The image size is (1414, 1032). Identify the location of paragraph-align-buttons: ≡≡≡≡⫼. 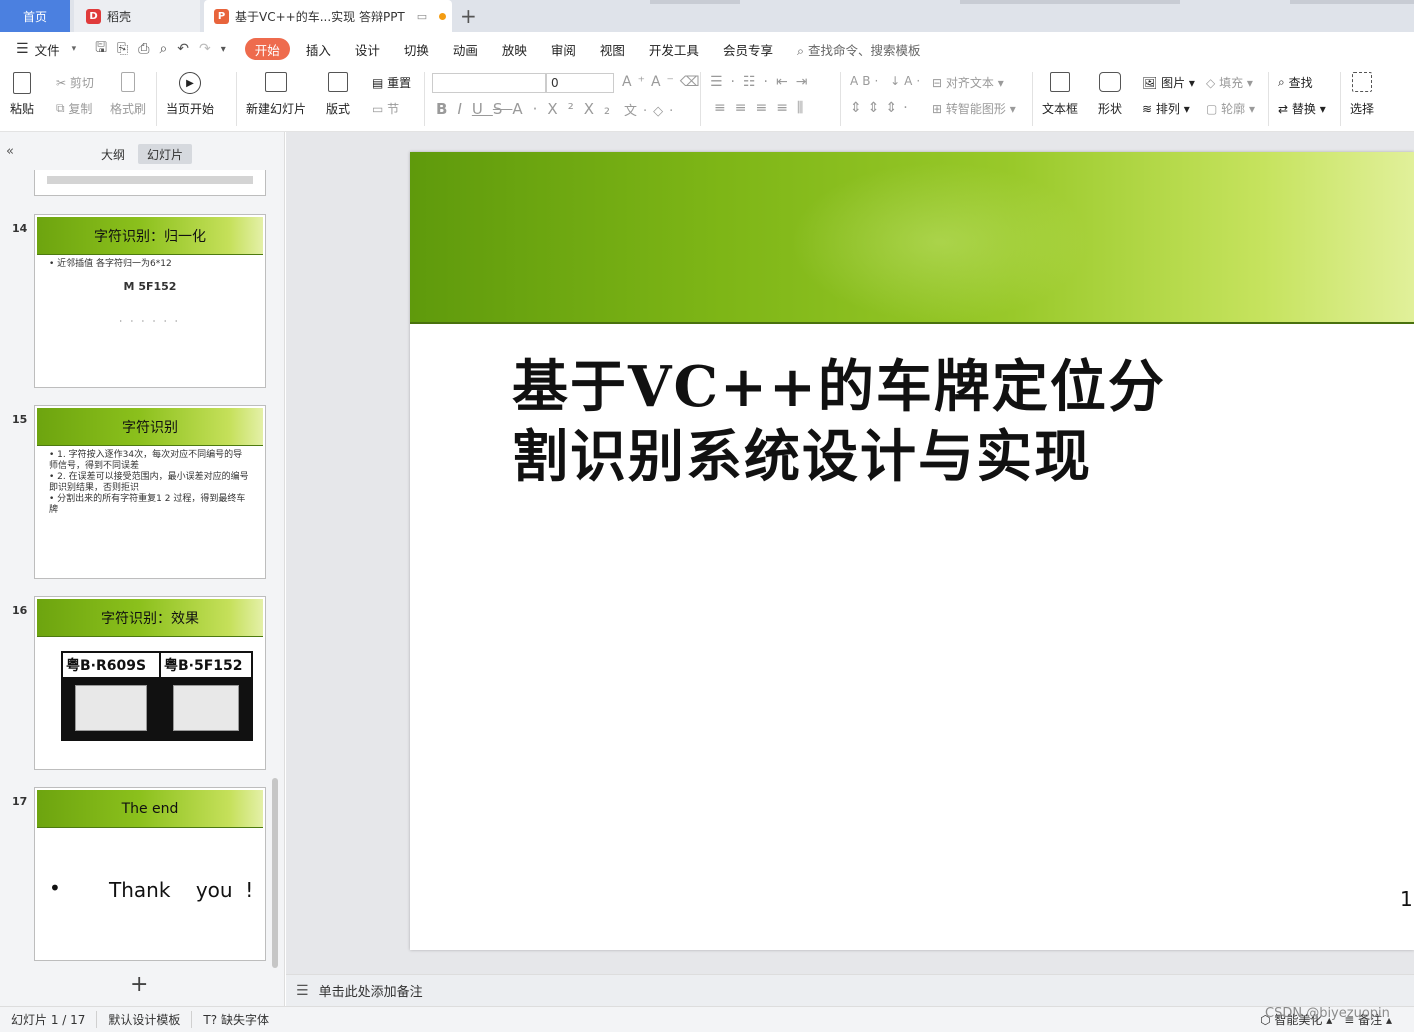
(763, 108).